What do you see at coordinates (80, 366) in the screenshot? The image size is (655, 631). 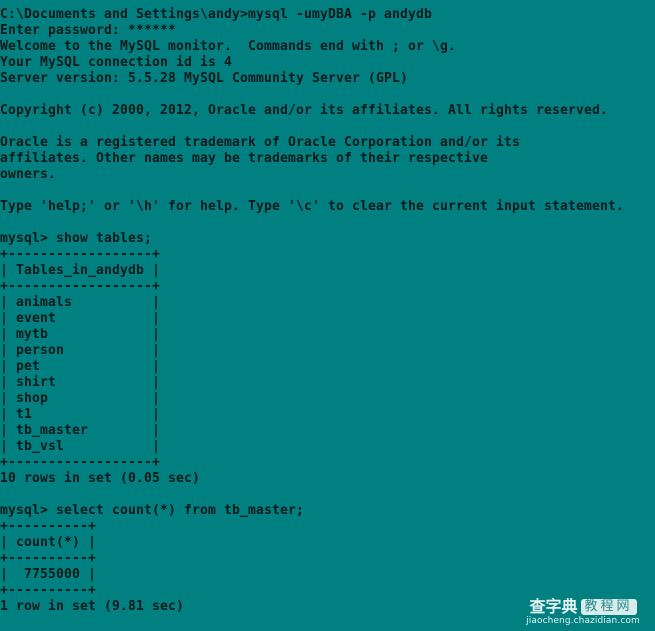 I see `table-row: | pet |` at bounding box center [80, 366].